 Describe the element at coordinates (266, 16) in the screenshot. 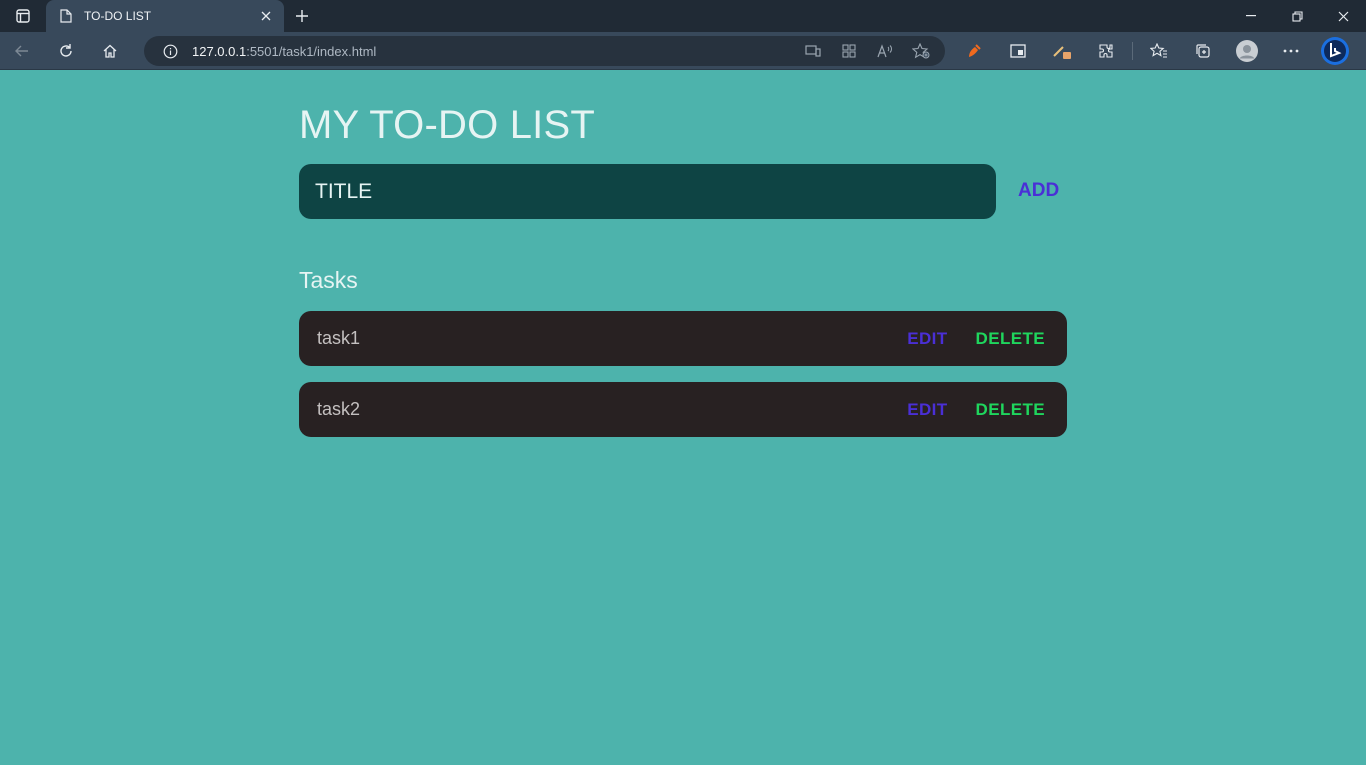

I see `close-tab-icon` at that location.